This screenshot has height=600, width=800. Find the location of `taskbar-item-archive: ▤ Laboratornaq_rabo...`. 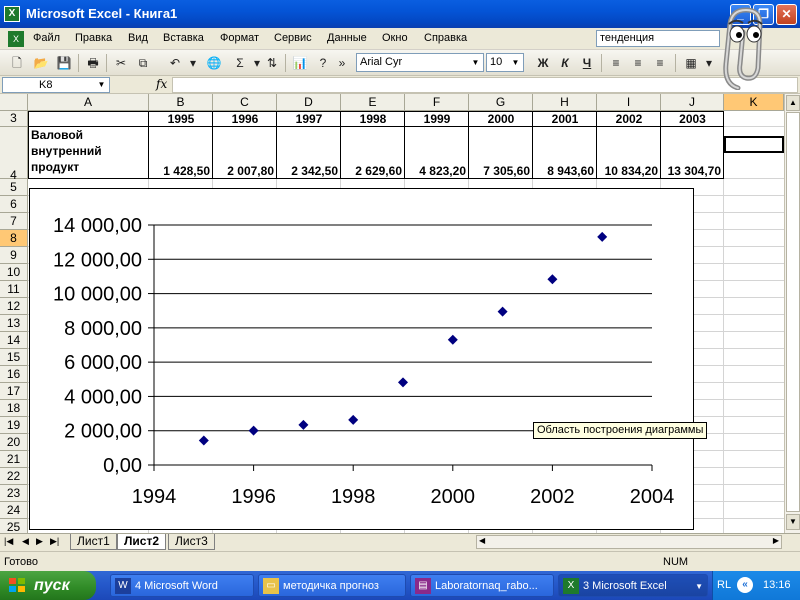

taskbar-item-archive: ▤ Laboratornaq_rabo... is located at coordinates (482, 585).